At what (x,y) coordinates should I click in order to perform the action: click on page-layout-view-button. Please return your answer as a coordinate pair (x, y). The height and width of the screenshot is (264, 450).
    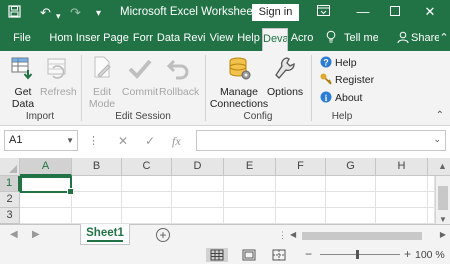
    Looking at the image, I should click on (249, 255).